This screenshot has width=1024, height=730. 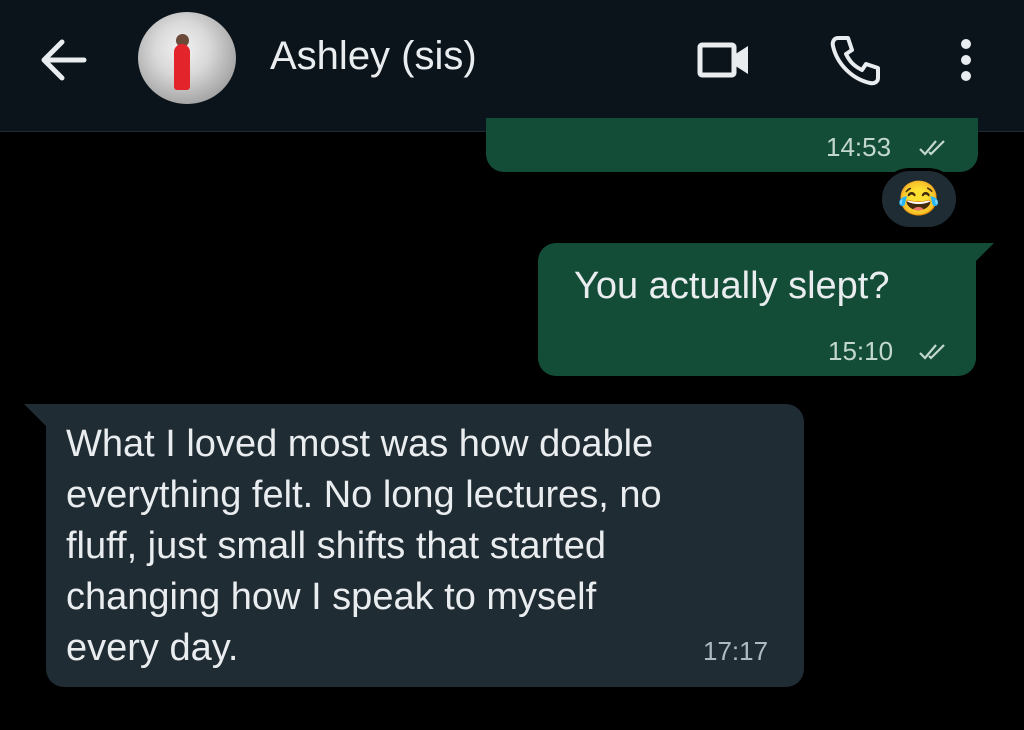 What do you see at coordinates (861, 351) in the screenshot?
I see `message-time: 15:10` at bounding box center [861, 351].